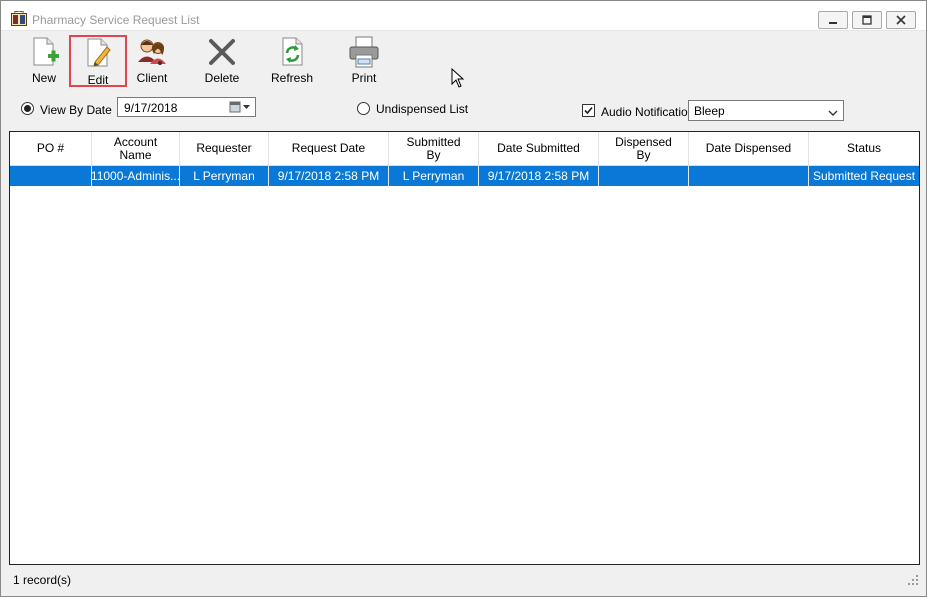 The height and width of the screenshot is (597, 927). I want to click on column-header-submitted-by: Submitted By, so click(434, 148).